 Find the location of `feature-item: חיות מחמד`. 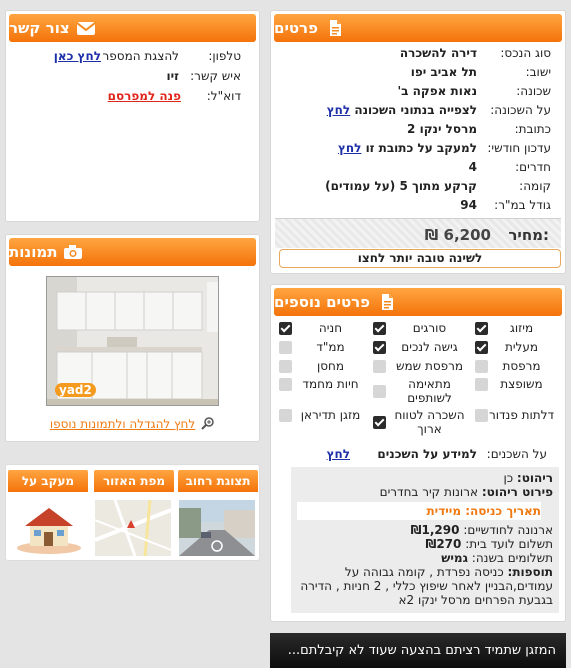

feature-item: חיות מחמד is located at coordinates (324, 384).